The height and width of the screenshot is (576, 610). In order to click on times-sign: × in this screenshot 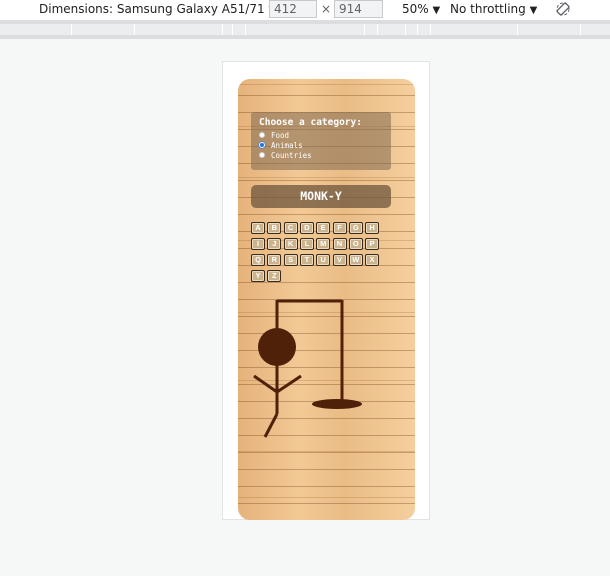, I will do `click(326, 9)`.